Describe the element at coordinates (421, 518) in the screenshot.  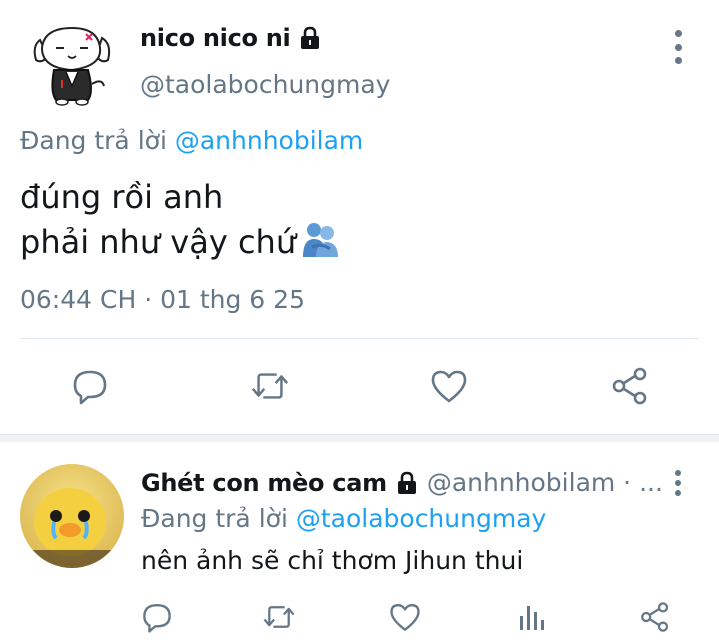
I see `reply-to-link: @taolabochungmay` at that location.